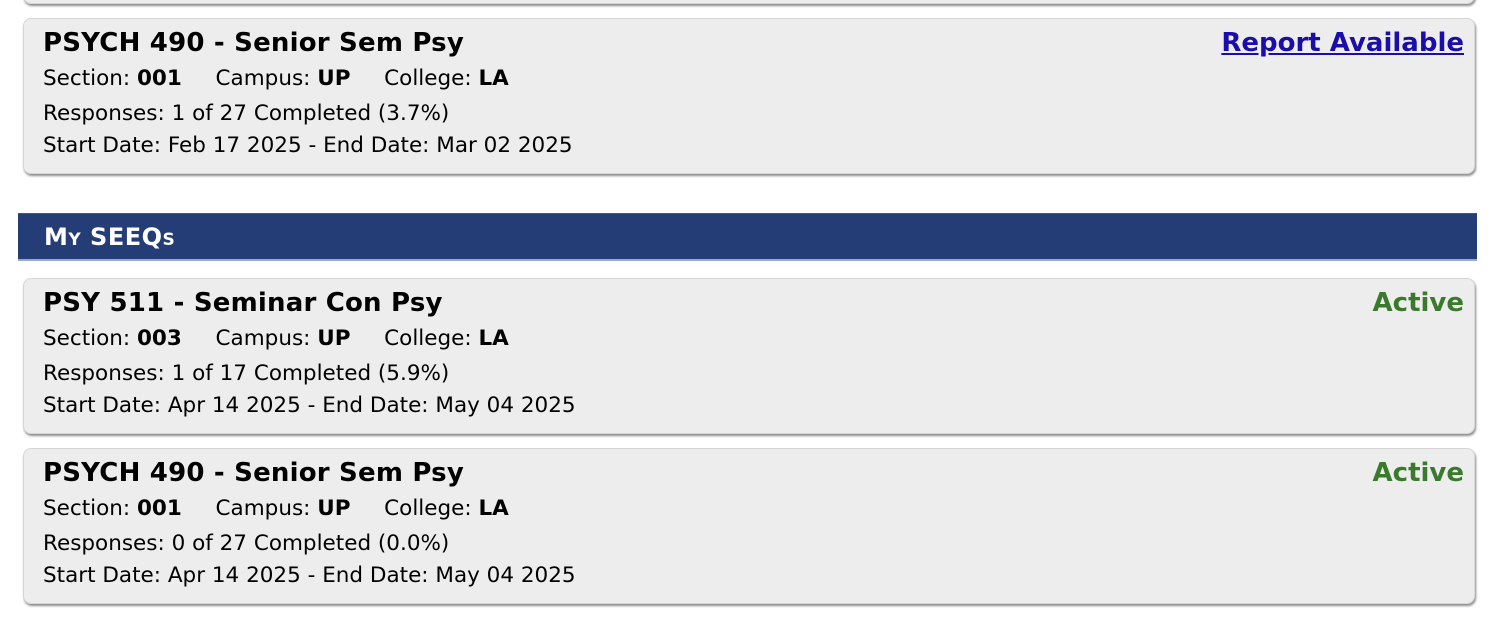 This screenshot has height=640, width=1496. What do you see at coordinates (243, 303) in the screenshot?
I see `course-title: PSY 511 - Seminar Con Psy` at bounding box center [243, 303].